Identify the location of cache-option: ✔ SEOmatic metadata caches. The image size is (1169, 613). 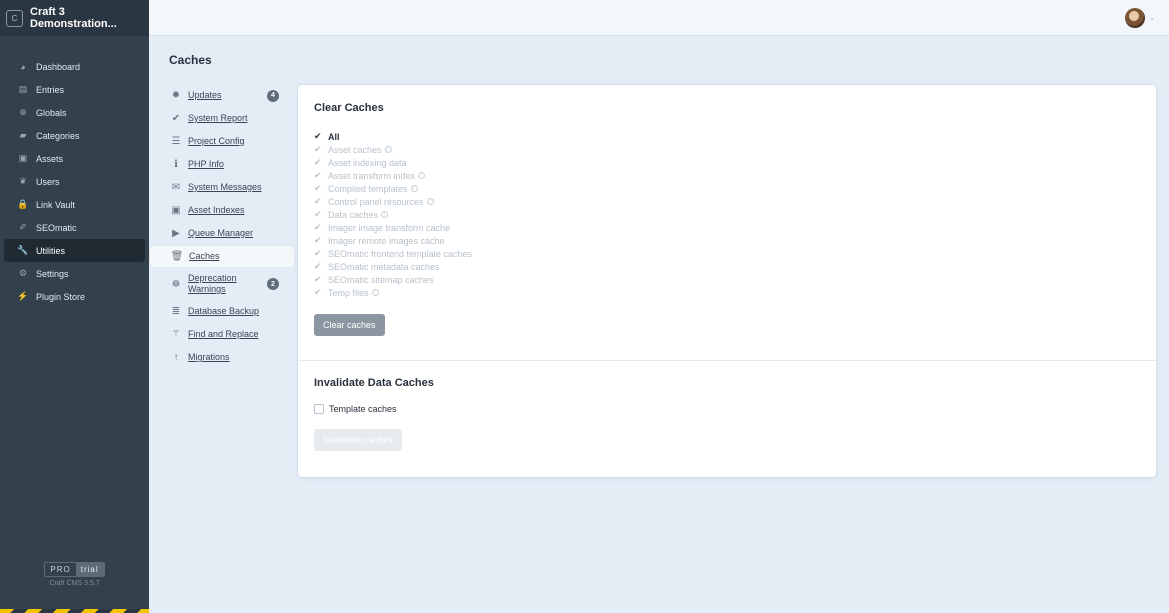
(393, 266).